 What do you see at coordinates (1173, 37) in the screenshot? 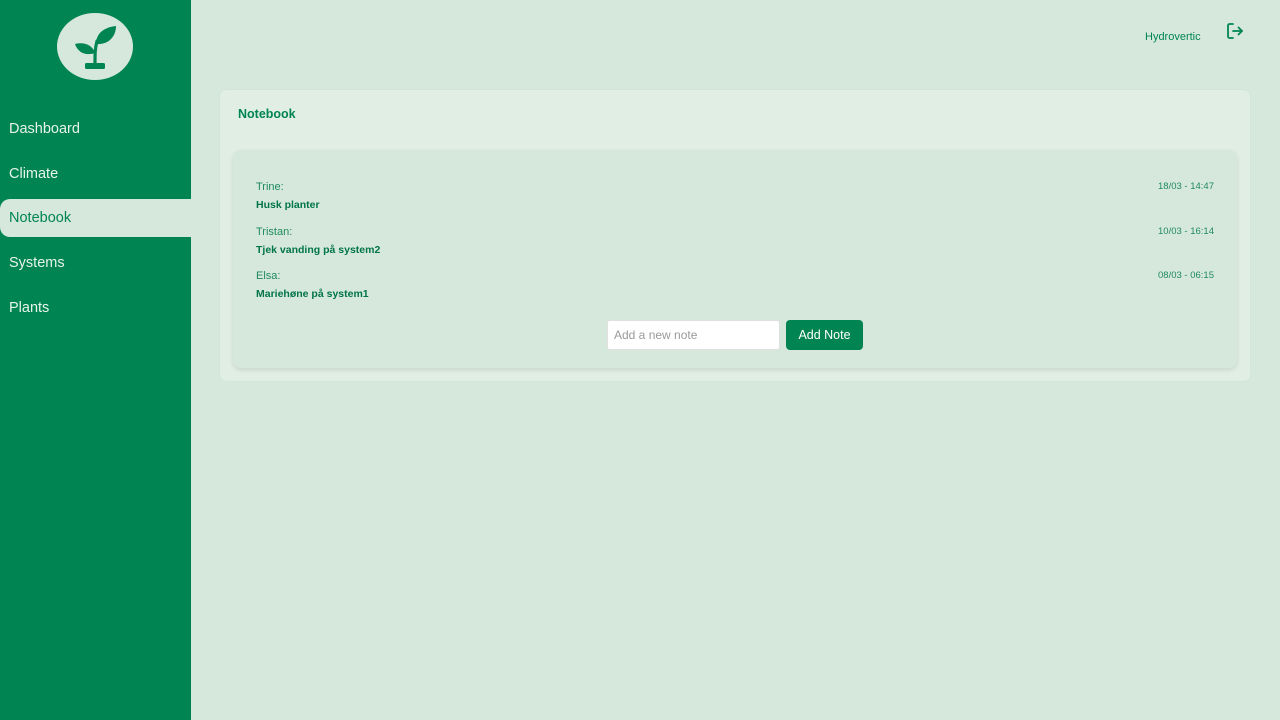
I see `brand-name: Hydrovertic` at bounding box center [1173, 37].